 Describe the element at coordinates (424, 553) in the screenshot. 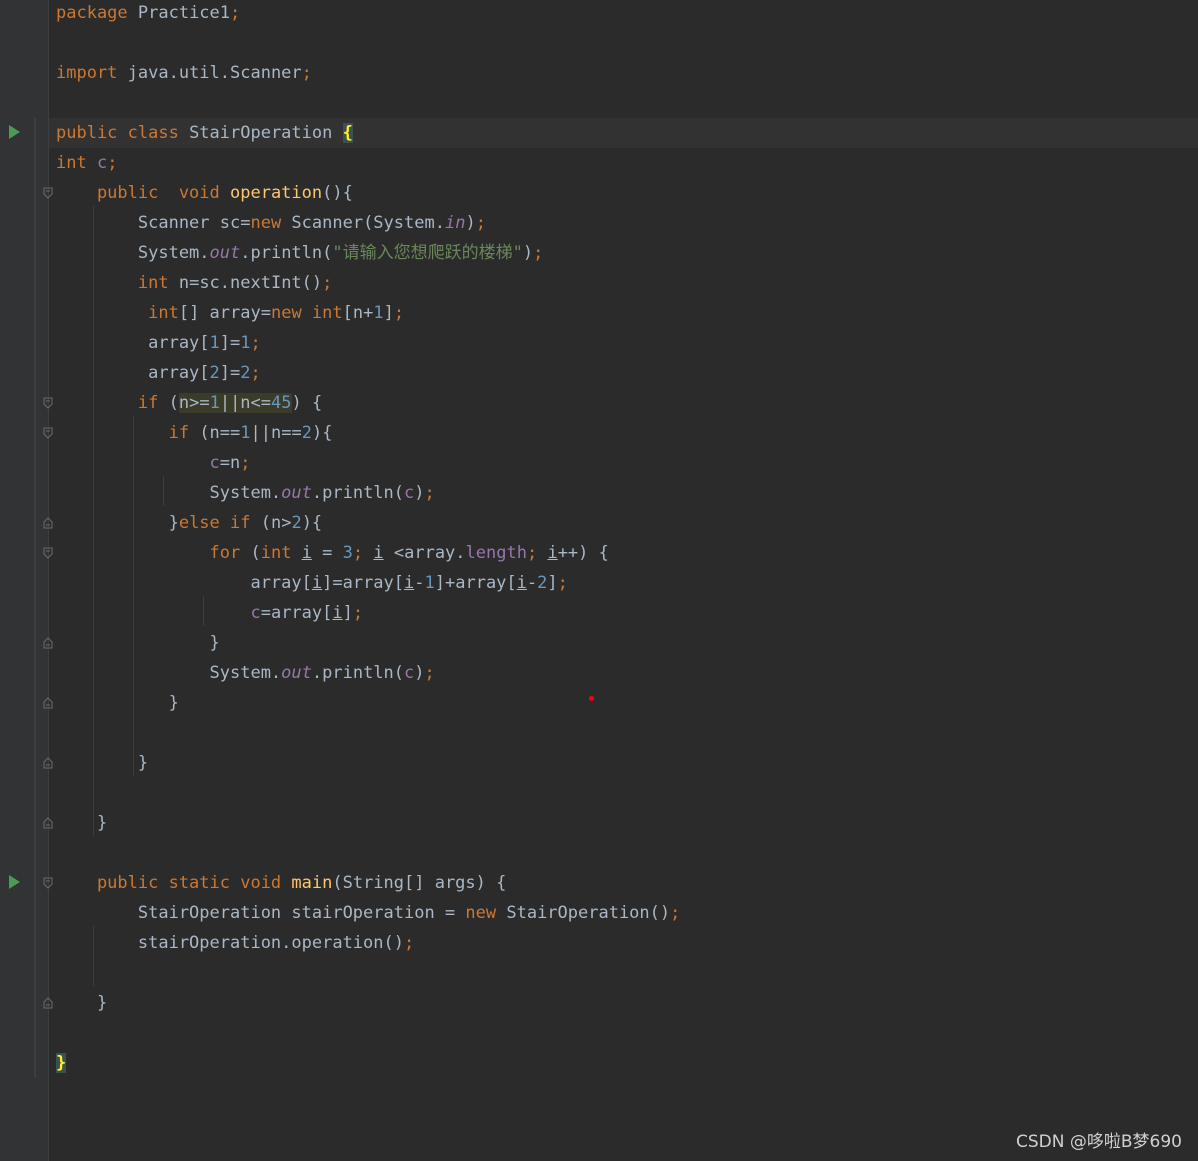

I see `code-token: <array.` at that location.